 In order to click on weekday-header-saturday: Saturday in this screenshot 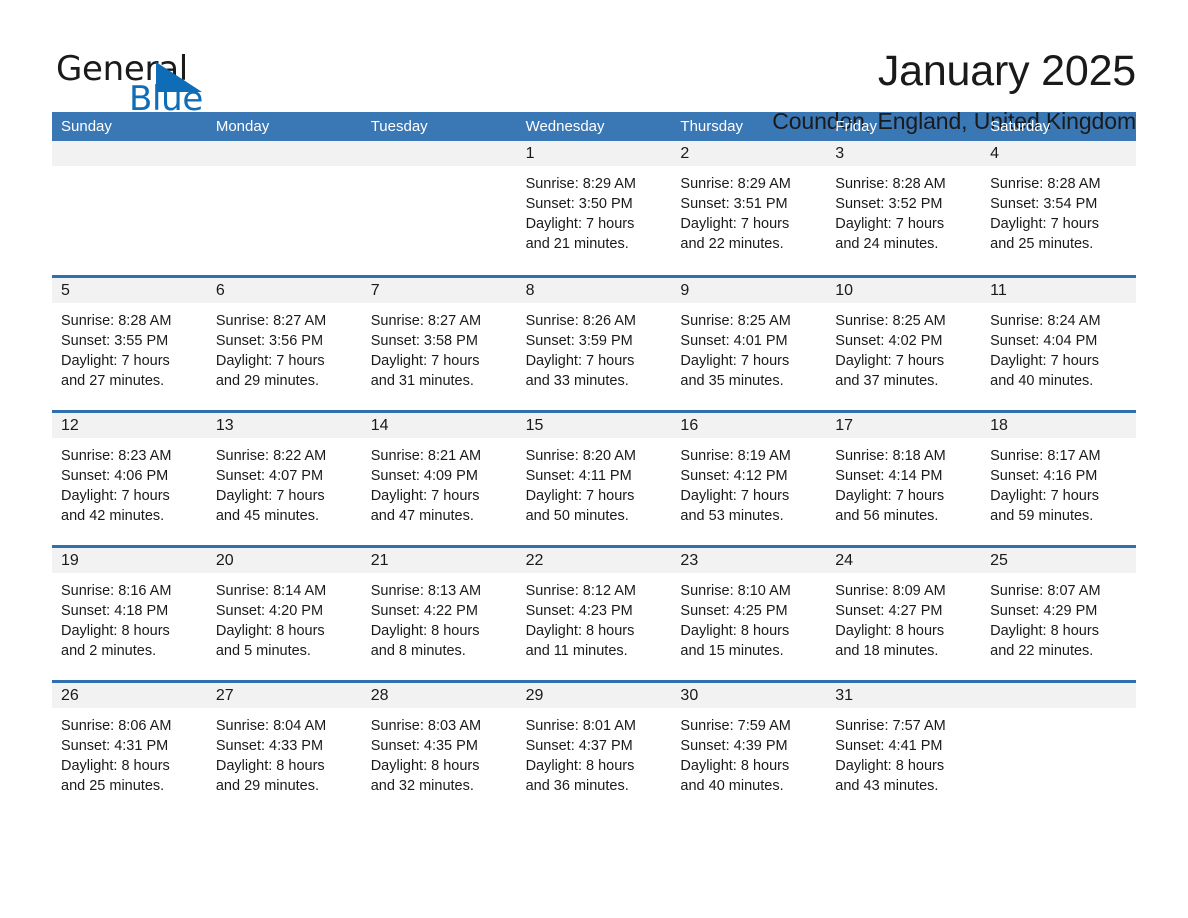, I will do `click(1020, 126)`.